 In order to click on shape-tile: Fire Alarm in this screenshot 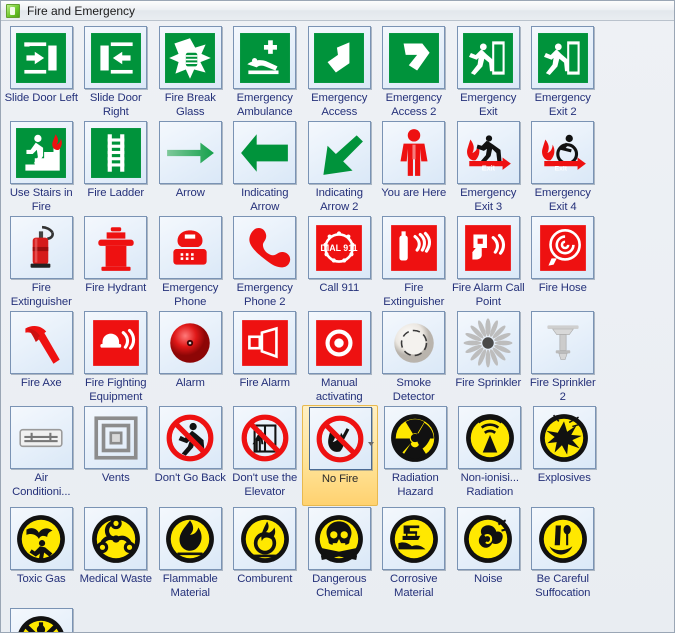, I will do `click(265, 357)`.